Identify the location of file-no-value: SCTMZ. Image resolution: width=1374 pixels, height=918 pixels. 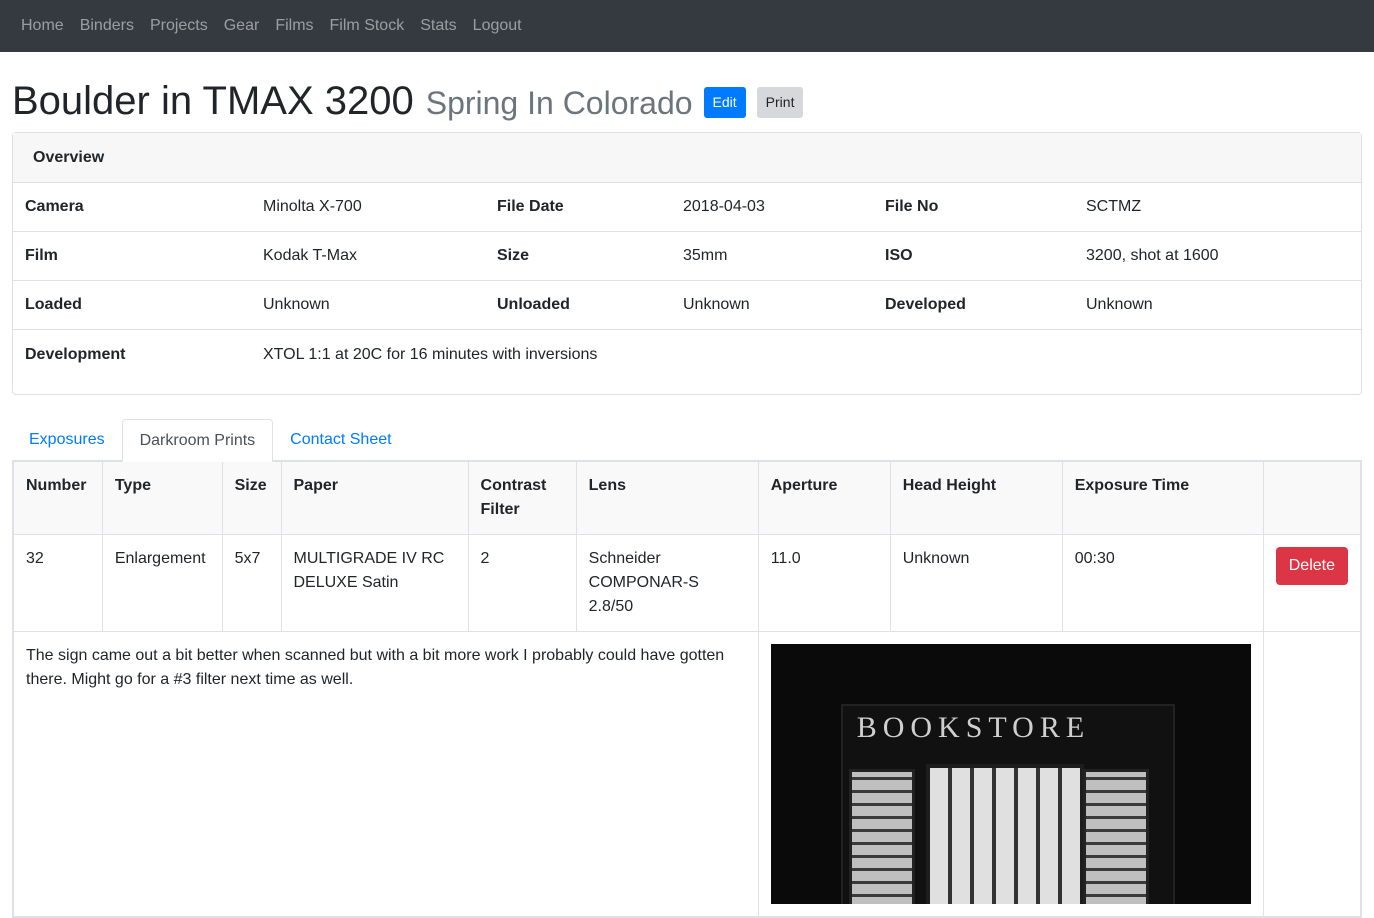
(1217, 207).